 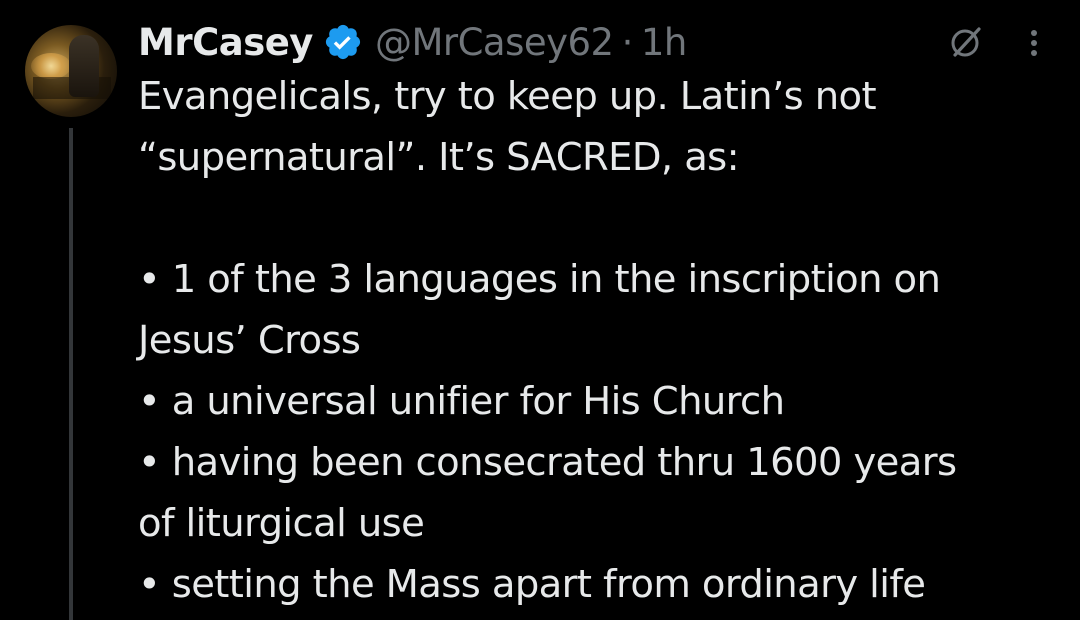 I want to click on post-text-blank-line, so click(x=603, y=218).